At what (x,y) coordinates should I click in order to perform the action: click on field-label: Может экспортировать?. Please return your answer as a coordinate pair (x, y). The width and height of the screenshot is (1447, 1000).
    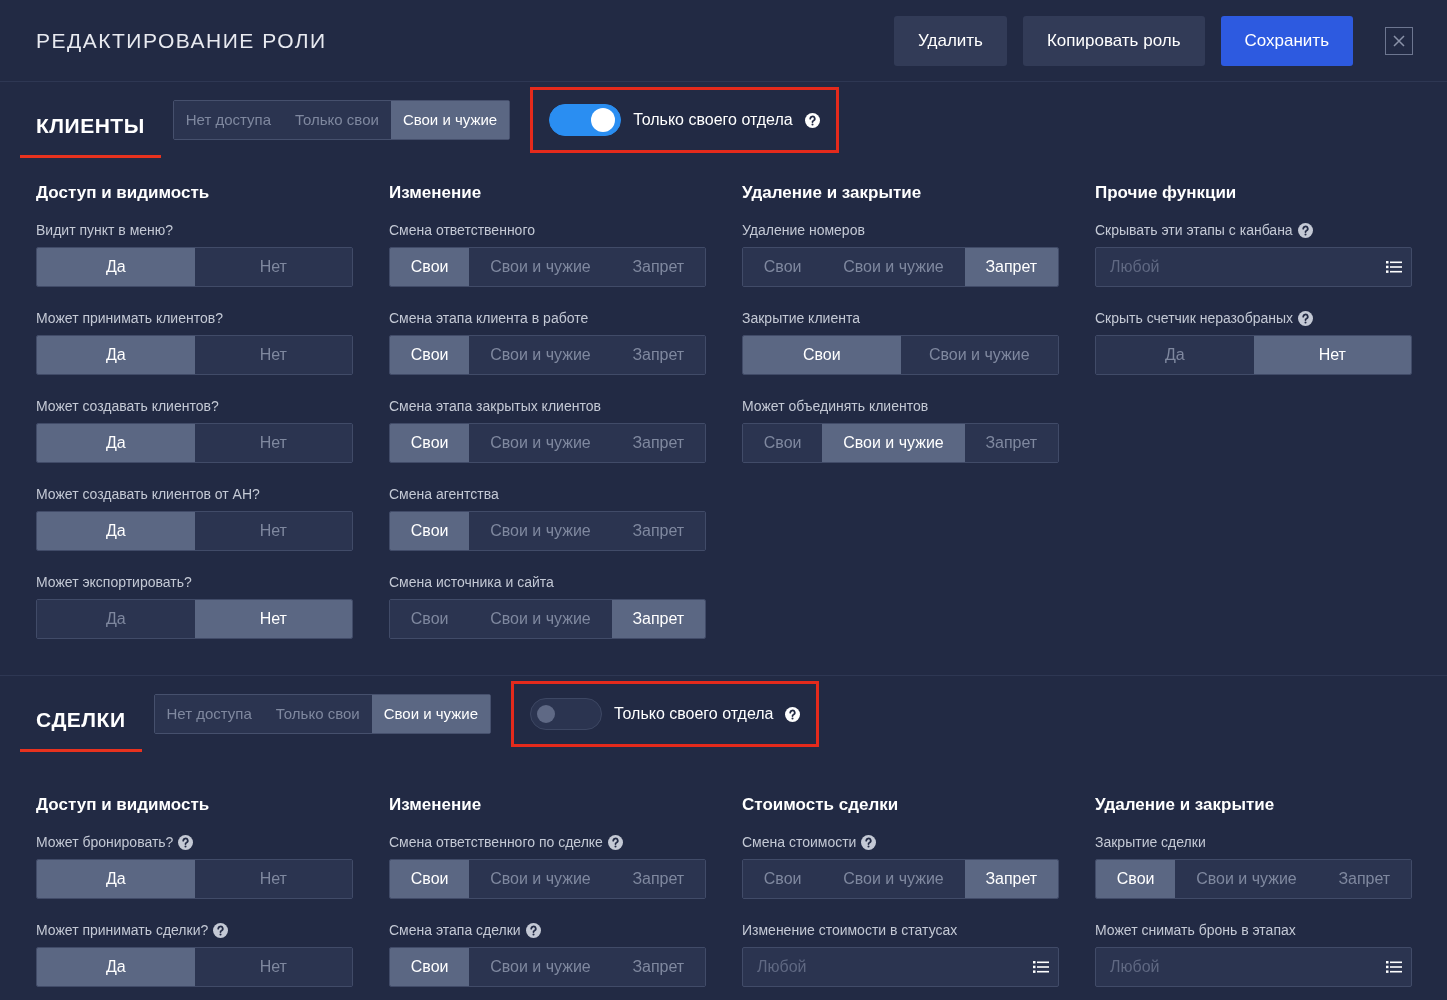
    Looking at the image, I should click on (114, 582).